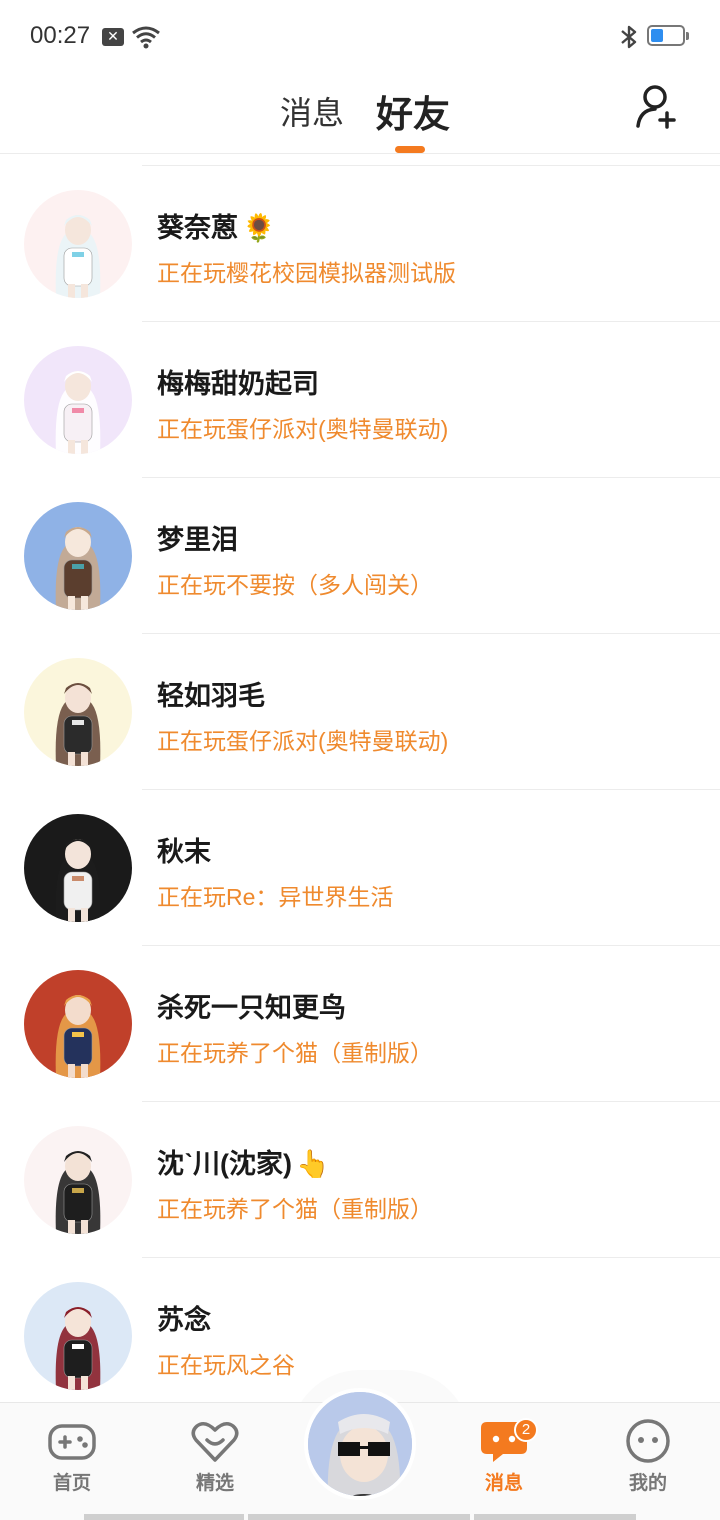 The height and width of the screenshot is (1520, 720). I want to click on status-bar: 00:27 ✕, so click(360, 36).